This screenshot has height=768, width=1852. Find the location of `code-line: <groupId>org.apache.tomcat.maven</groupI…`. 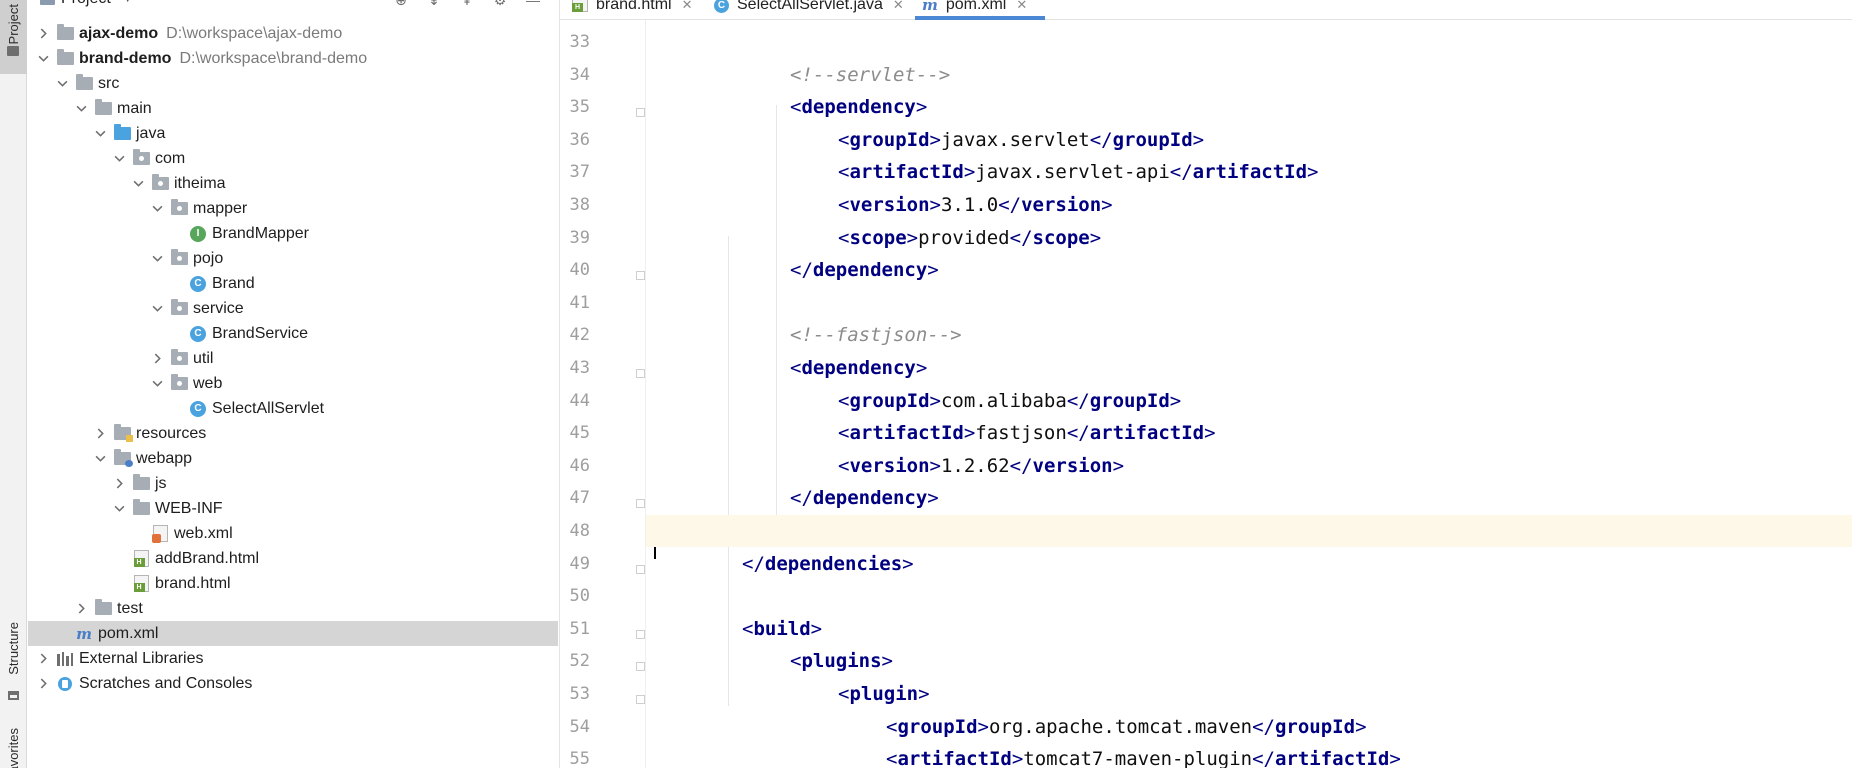

code-line: <groupId>org.apache.tomcat.maven</groupI… is located at coordinates (1249, 727).